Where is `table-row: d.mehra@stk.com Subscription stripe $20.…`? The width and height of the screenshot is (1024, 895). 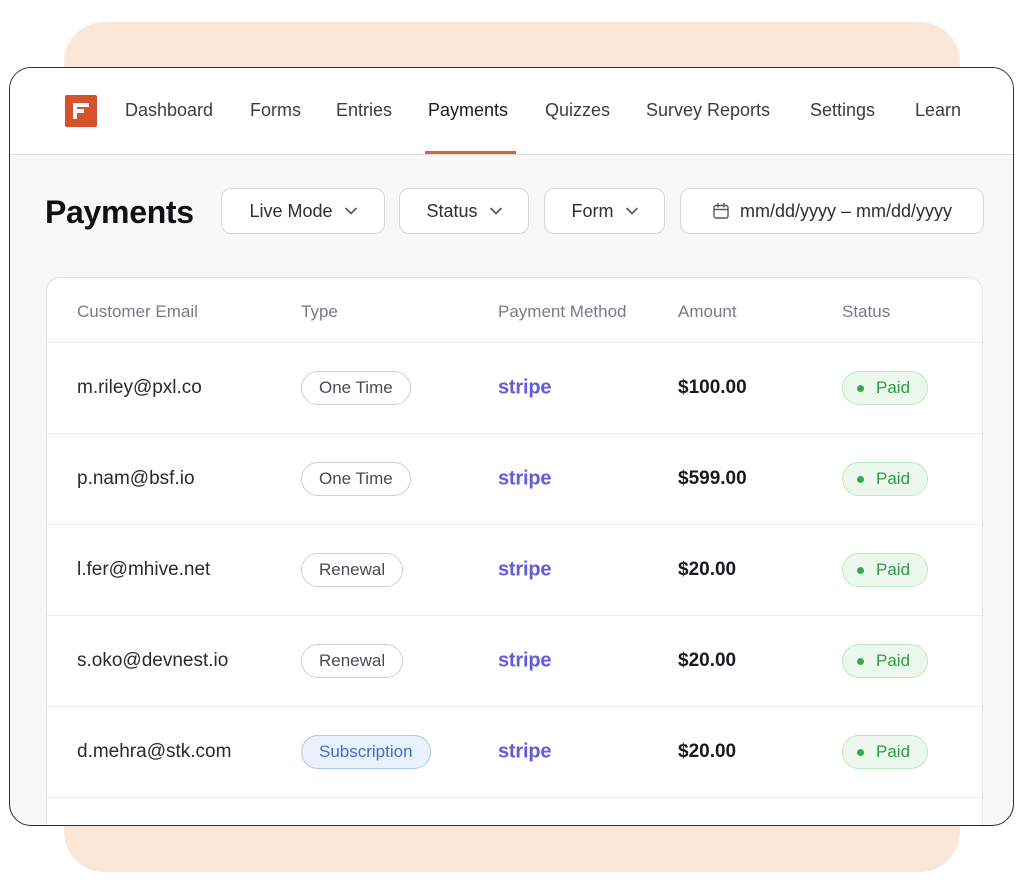
table-row: d.mehra@stk.com Subscription stripe $20.… is located at coordinates (514, 752).